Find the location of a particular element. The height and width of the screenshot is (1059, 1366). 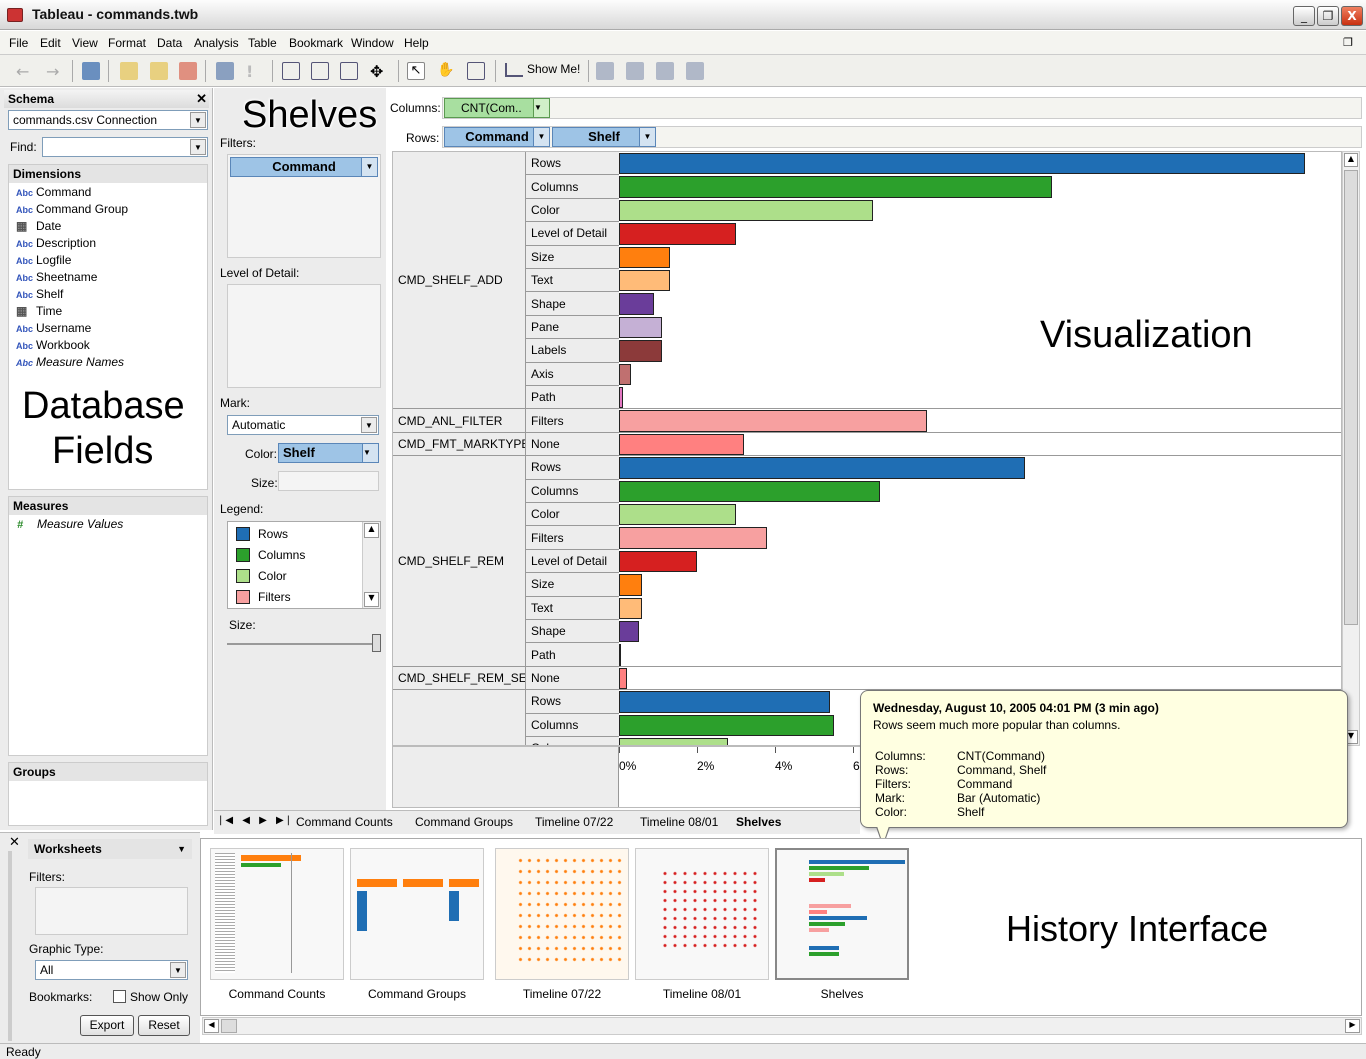

sort-desc-icon is located at coordinates (320, 71).